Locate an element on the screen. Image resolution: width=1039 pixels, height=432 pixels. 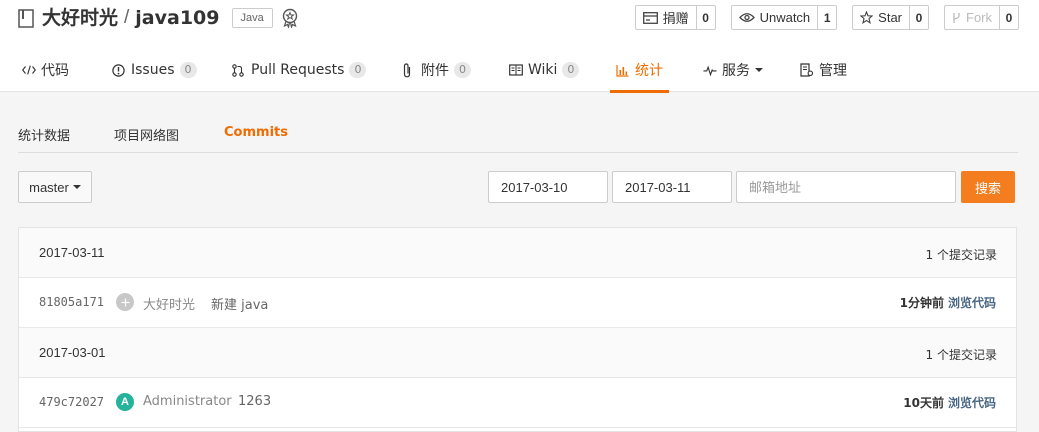
repo-owner-link: 大好时光 is located at coordinates (80, 18).